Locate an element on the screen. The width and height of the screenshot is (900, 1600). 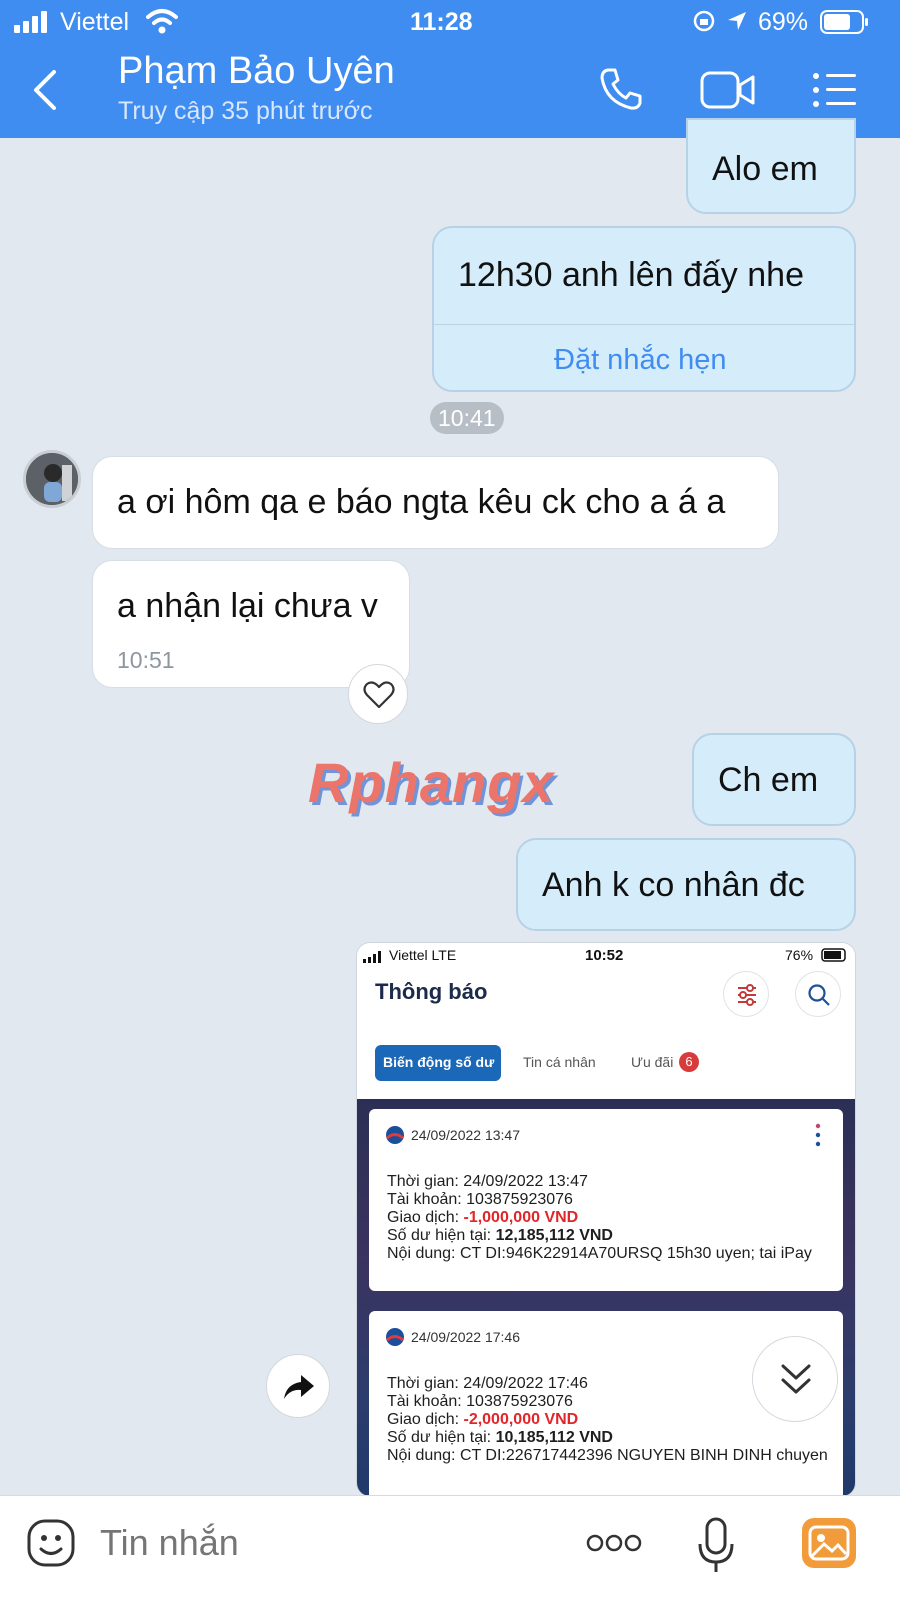
avatar is located at coordinates (52, 479).